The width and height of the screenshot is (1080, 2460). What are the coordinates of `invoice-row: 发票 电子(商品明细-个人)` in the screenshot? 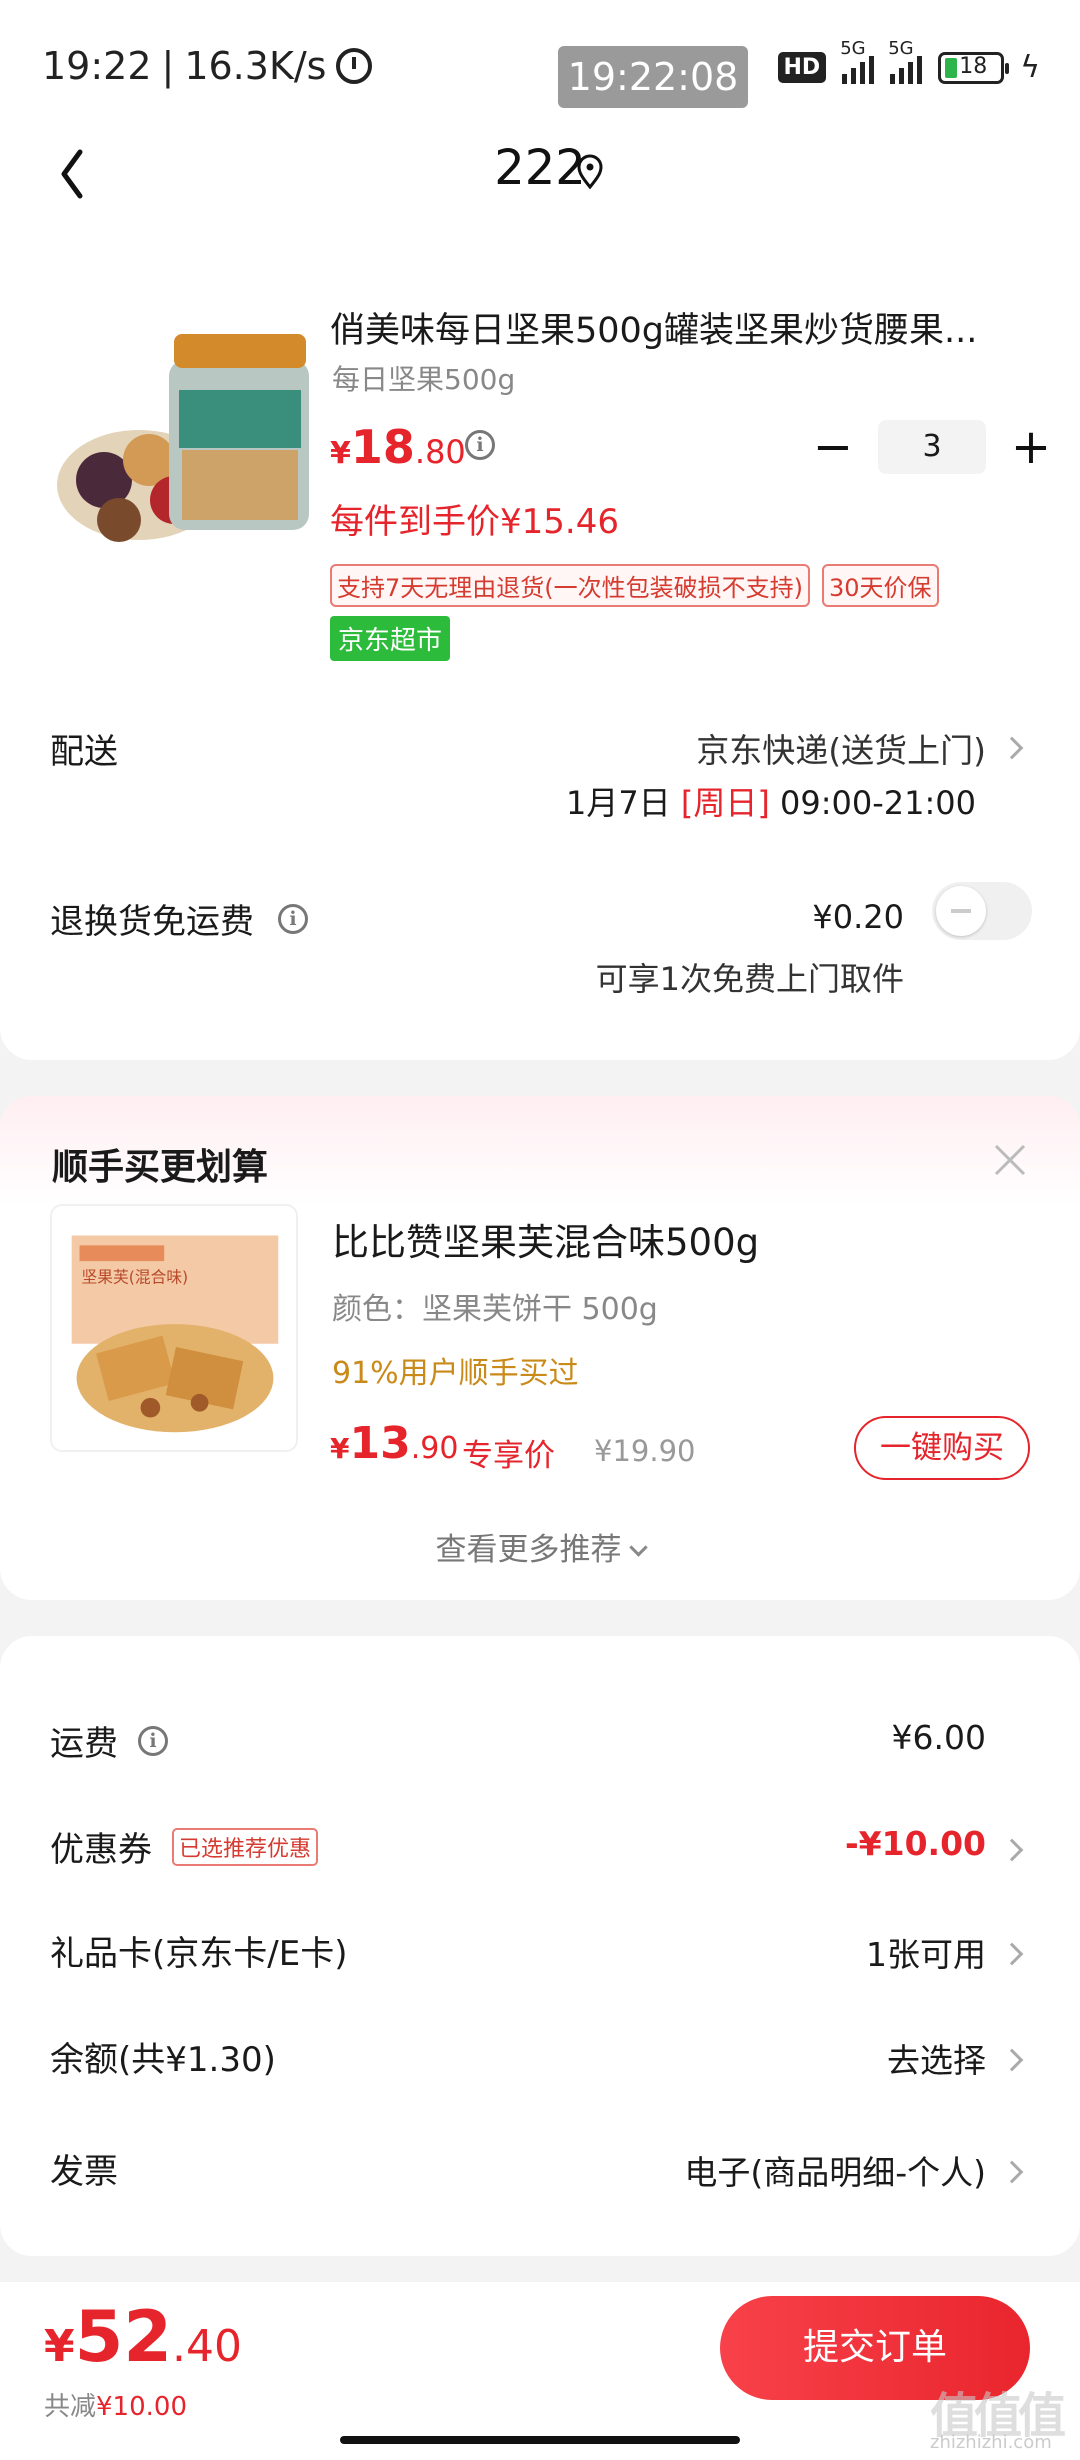 It's located at (540, 2174).